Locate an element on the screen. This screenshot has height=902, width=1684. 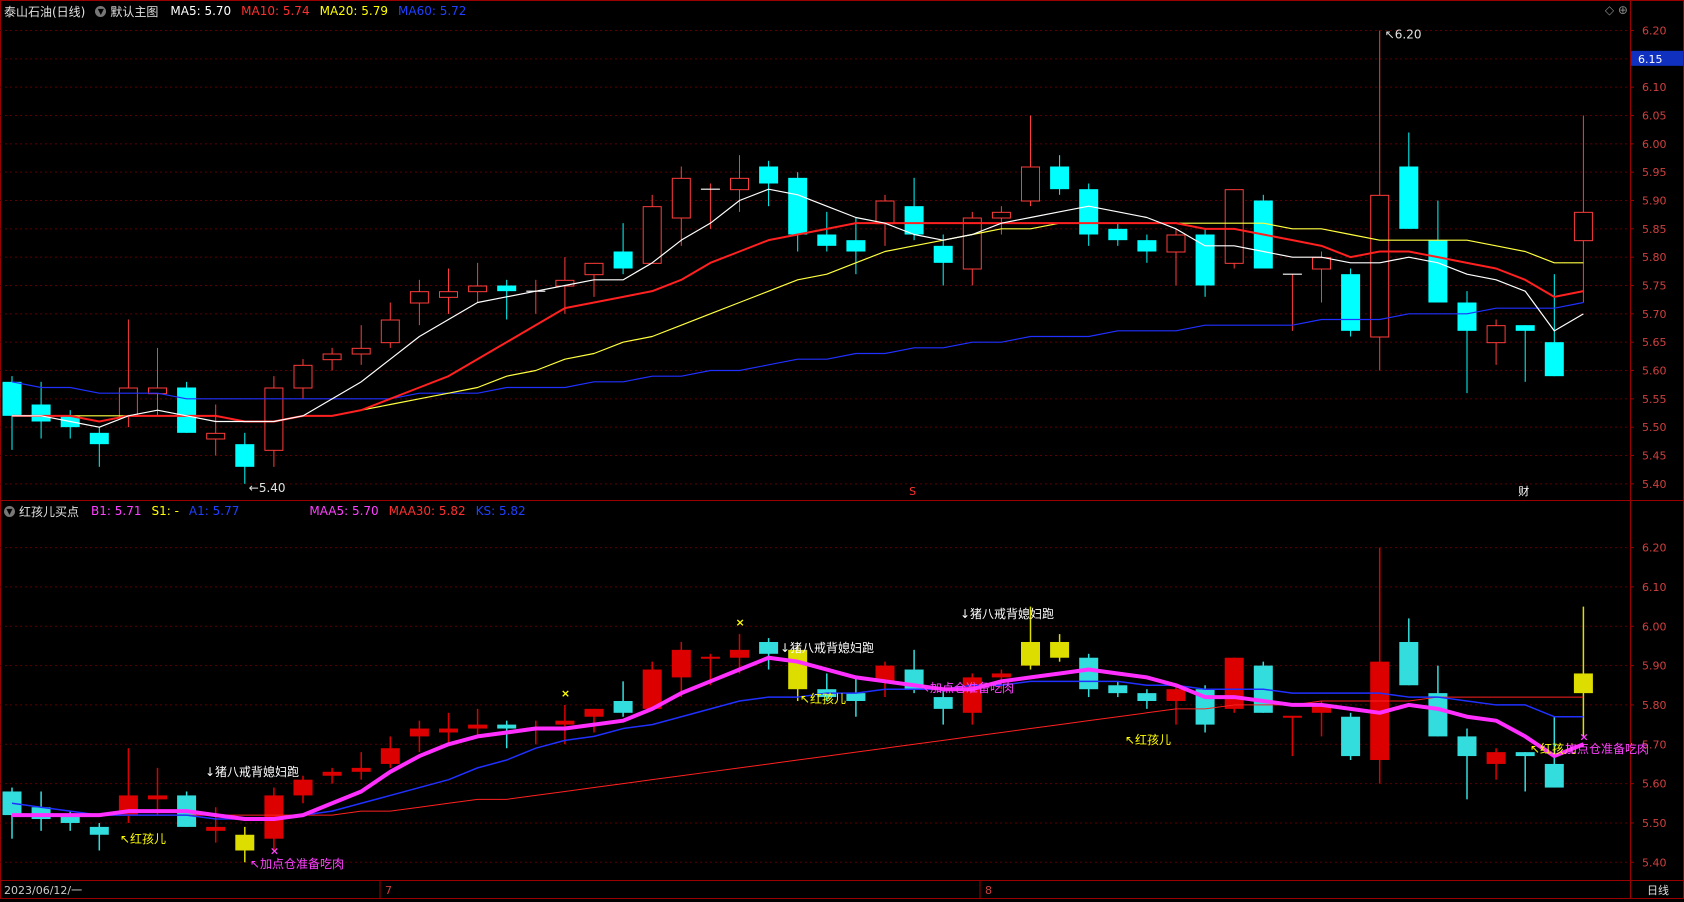
s-marker: S is located at coordinates (912, 491).